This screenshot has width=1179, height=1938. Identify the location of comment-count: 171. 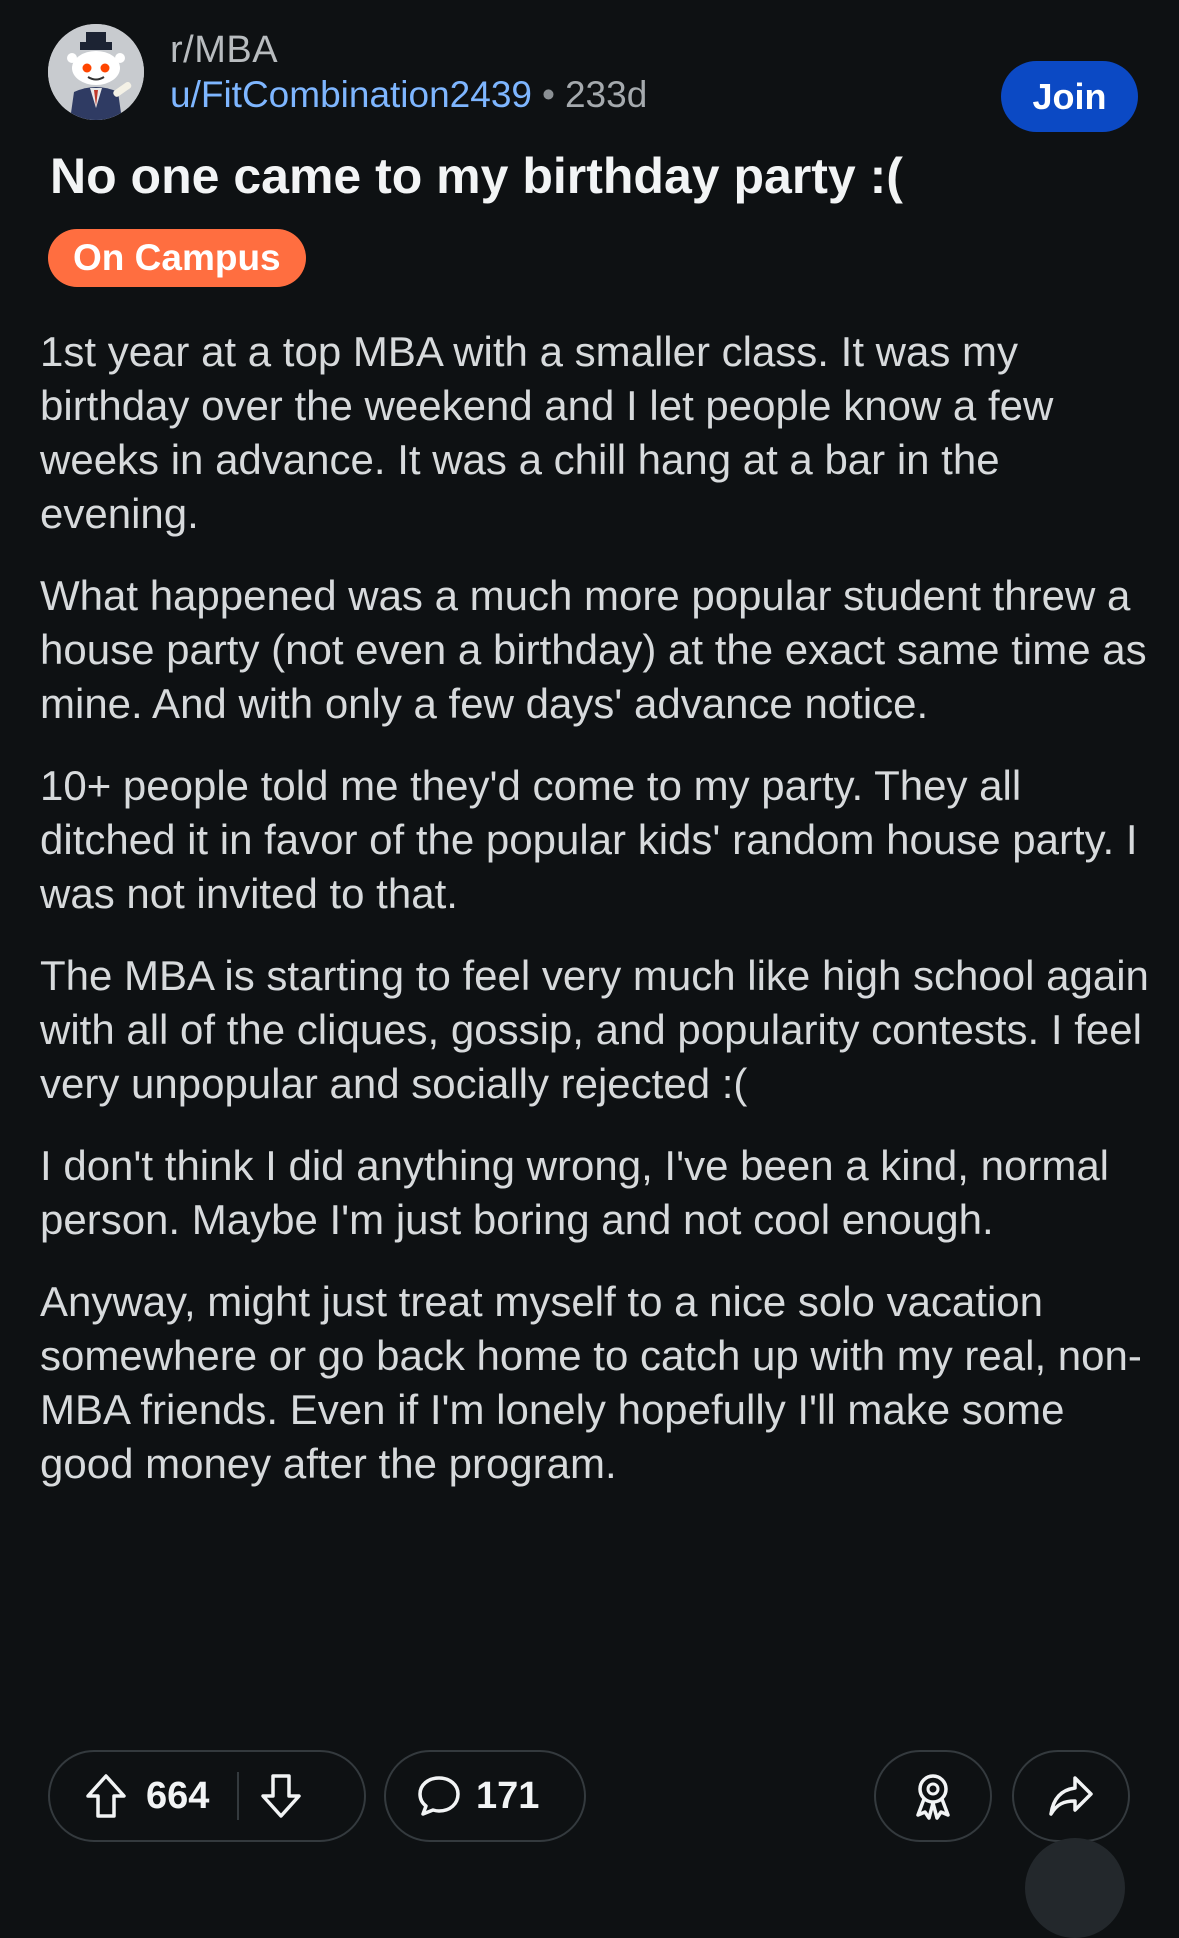
(508, 1795).